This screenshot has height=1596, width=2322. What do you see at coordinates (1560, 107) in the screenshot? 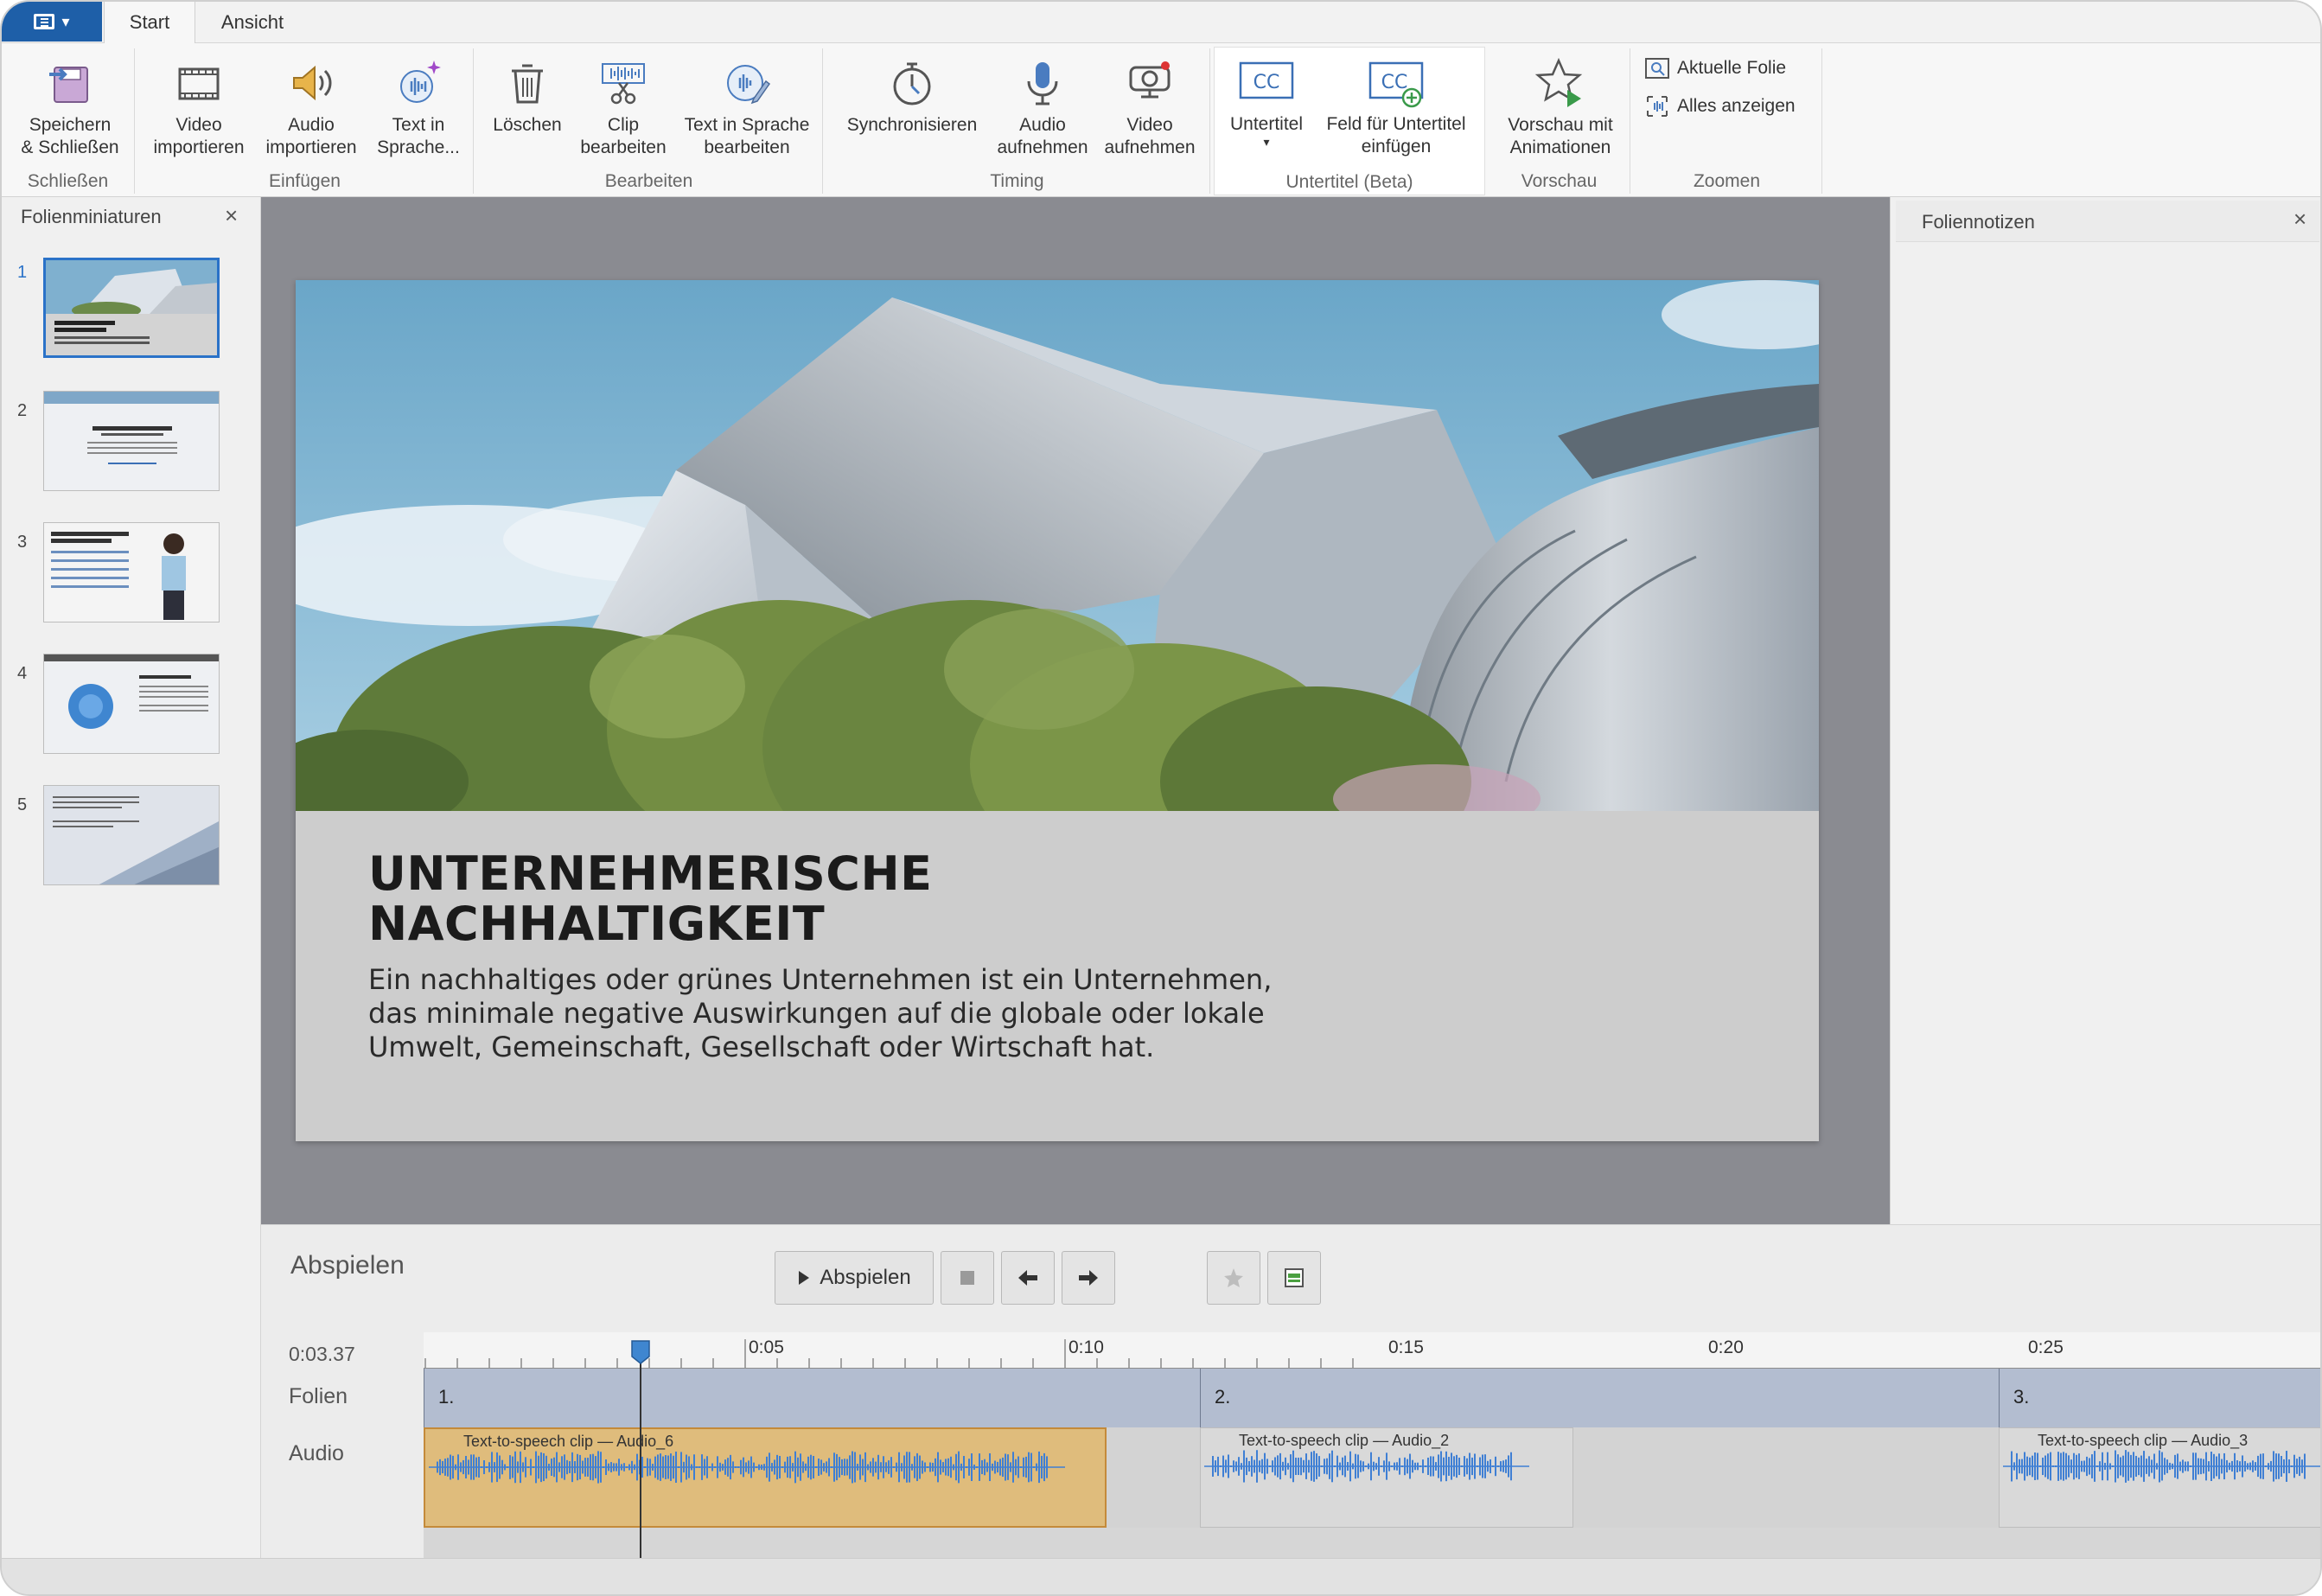
I see `preview-animations-button: Vorschau mit Animationen` at bounding box center [1560, 107].